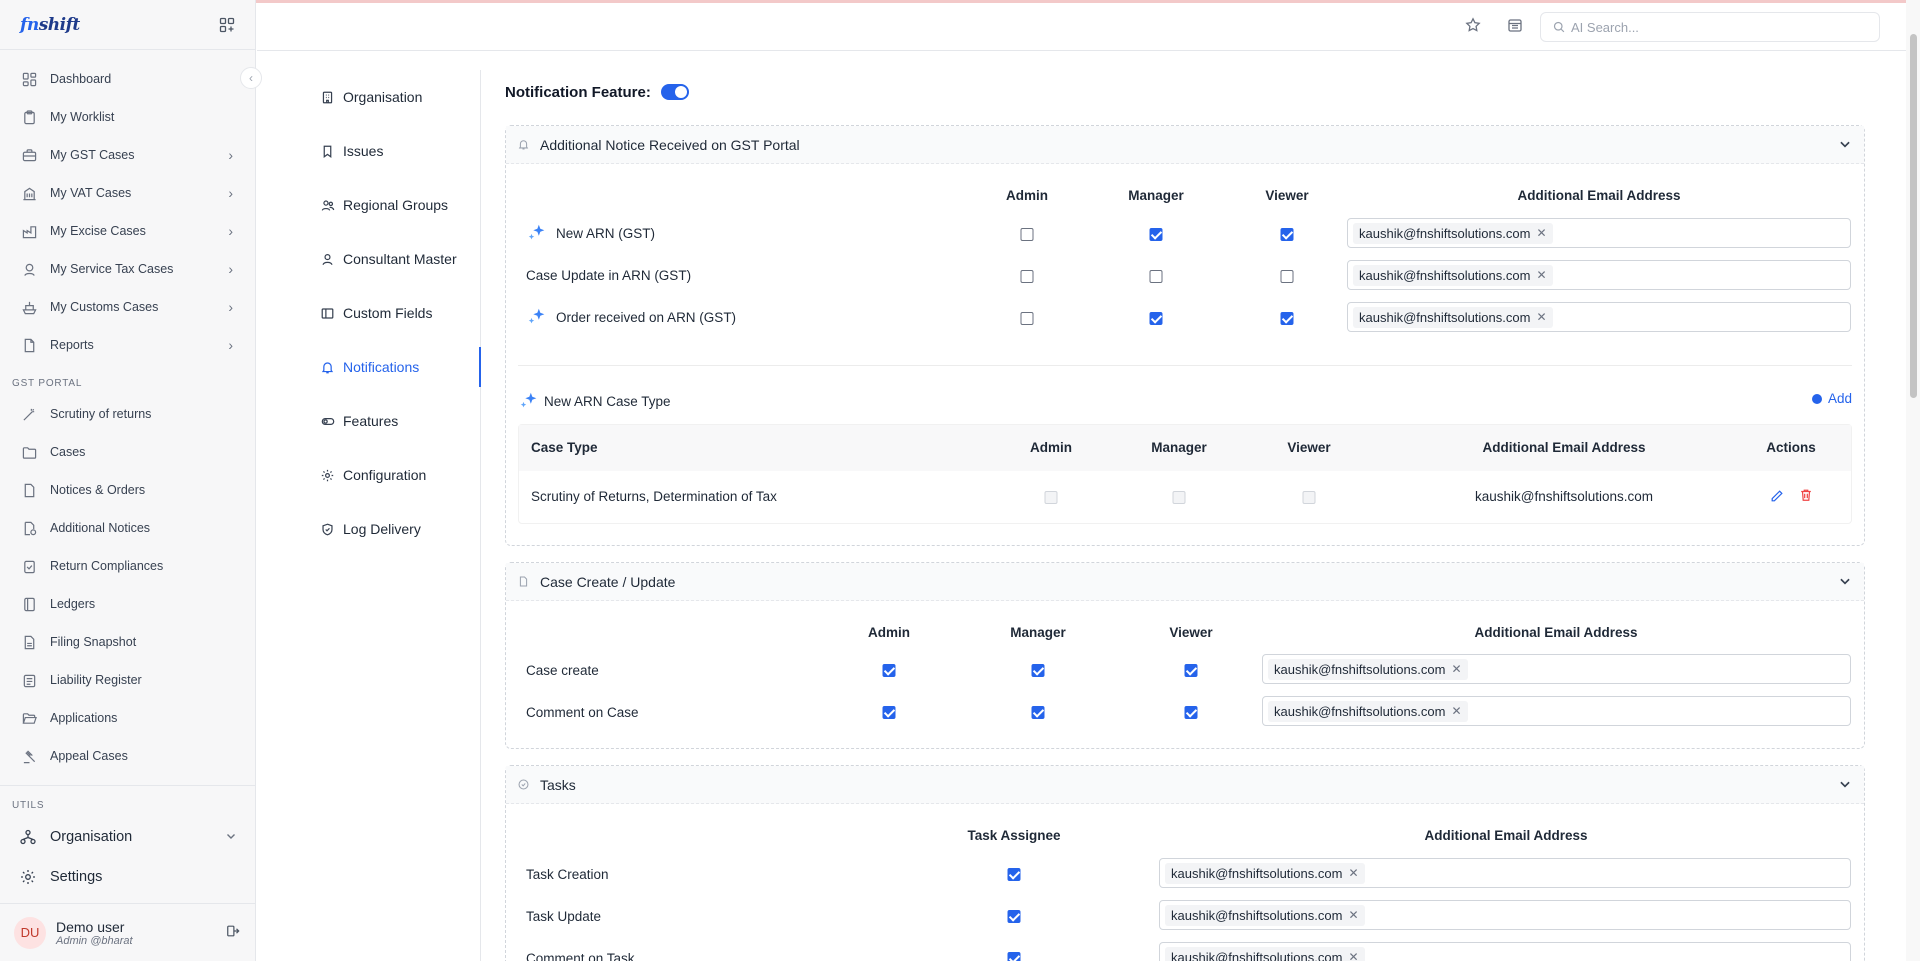 The width and height of the screenshot is (1920, 961). What do you see at coordinates (227, 25) in the screenshot?
I see `layout-grid-icon` at bounding box center [227, 25].